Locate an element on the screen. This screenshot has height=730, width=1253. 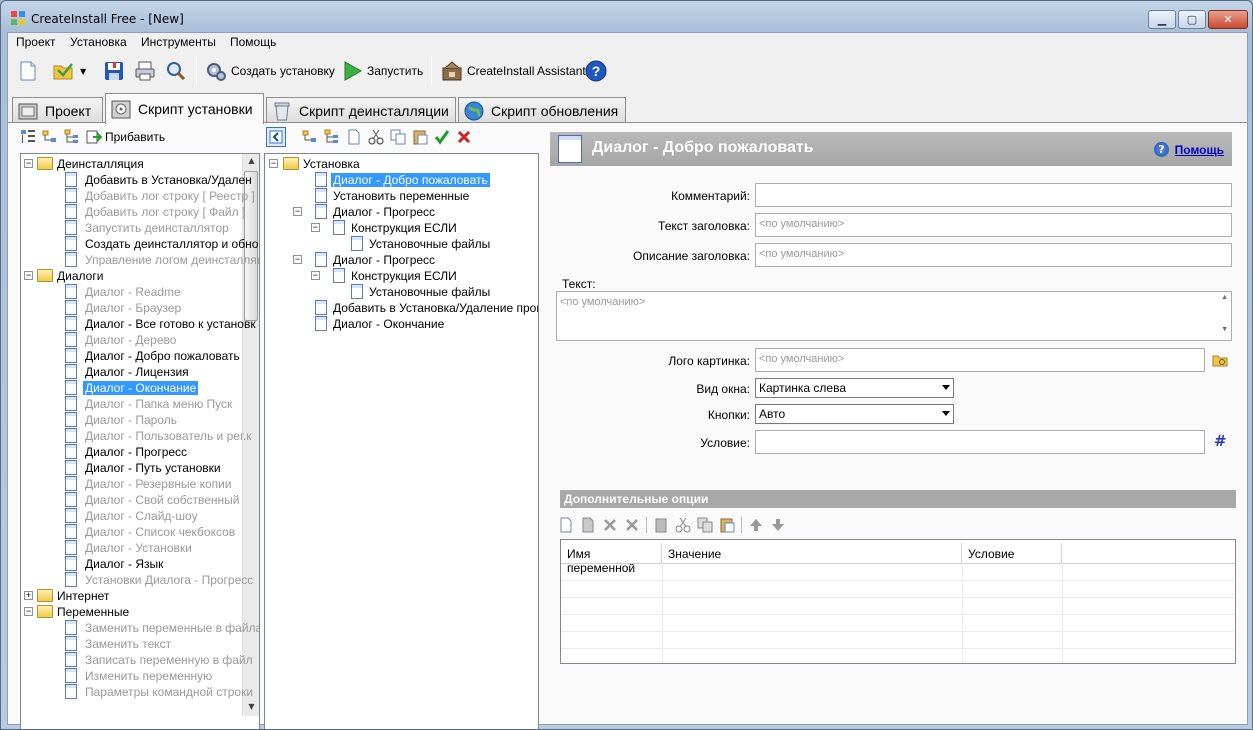
browse-folder-icon is located at coordinates (1220, 360).